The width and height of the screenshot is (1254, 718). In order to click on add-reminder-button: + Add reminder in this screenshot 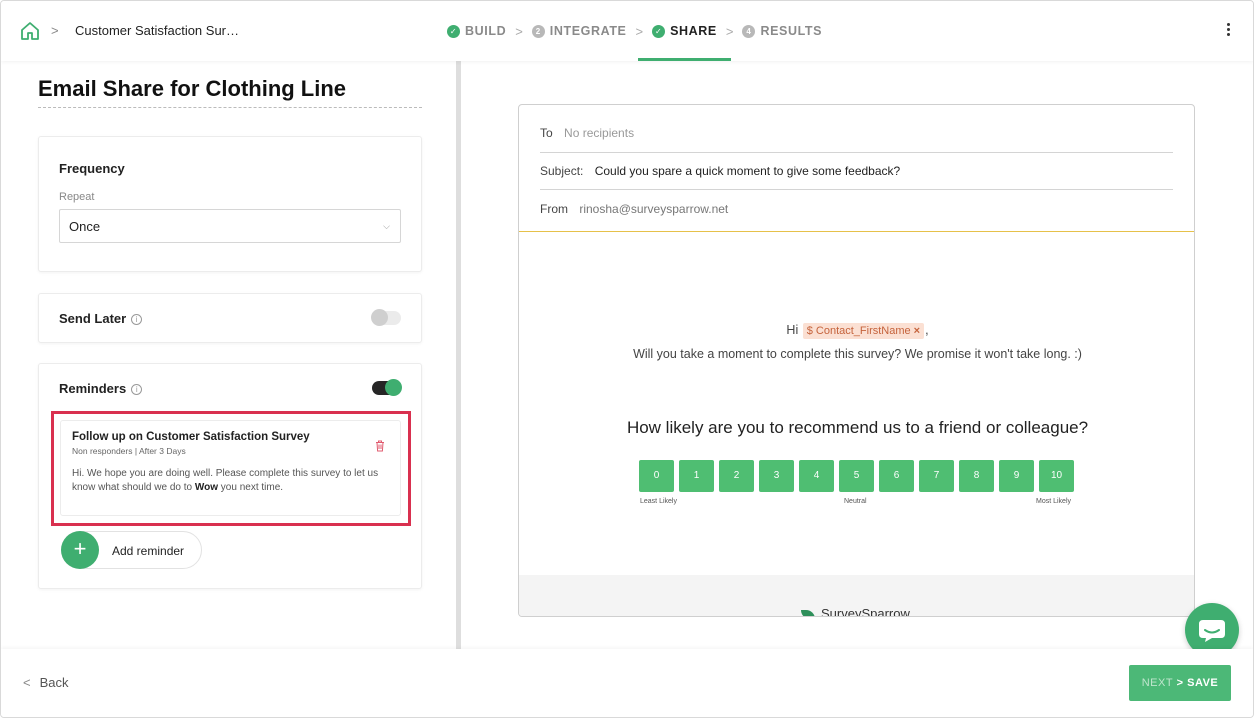, I will do `click(131, 550)`.